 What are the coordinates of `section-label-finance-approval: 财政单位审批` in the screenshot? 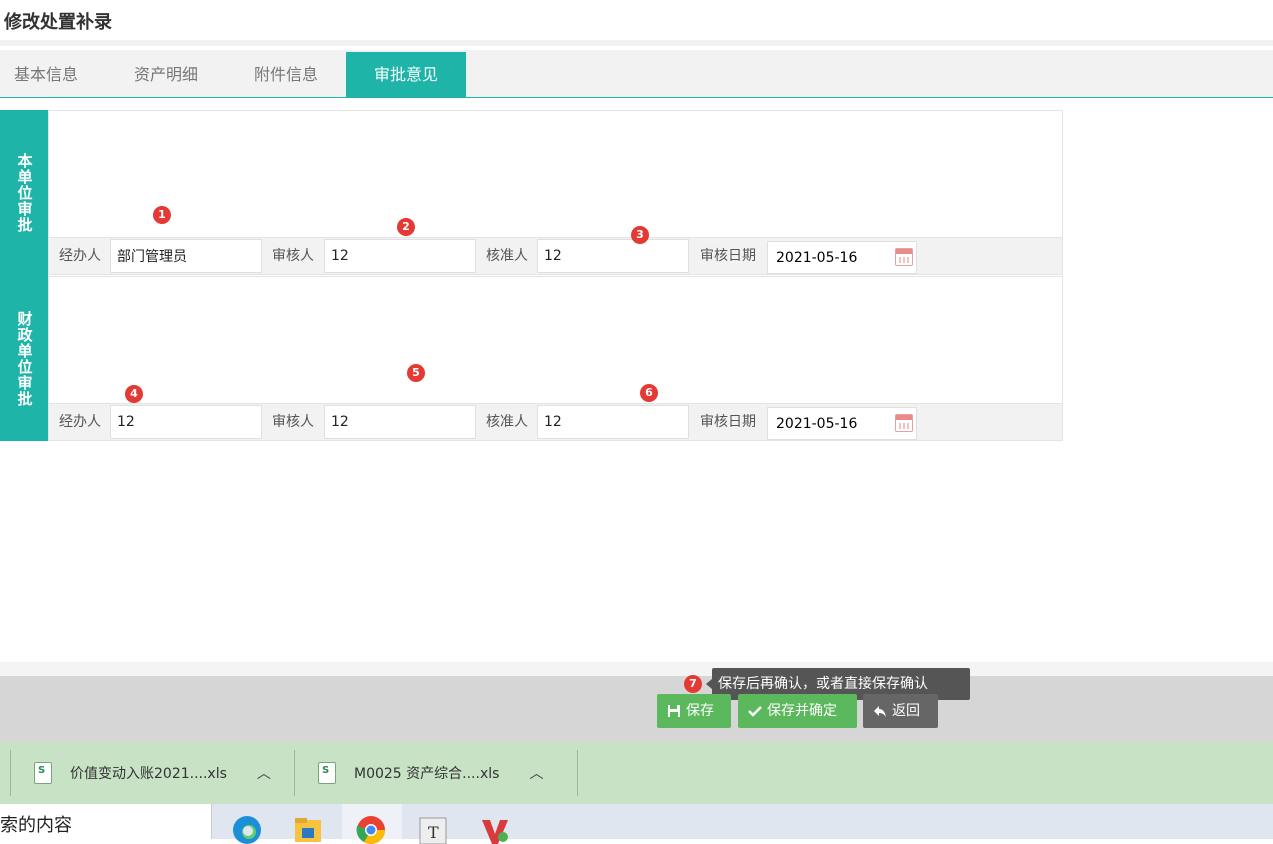 It's located at (24, 358).